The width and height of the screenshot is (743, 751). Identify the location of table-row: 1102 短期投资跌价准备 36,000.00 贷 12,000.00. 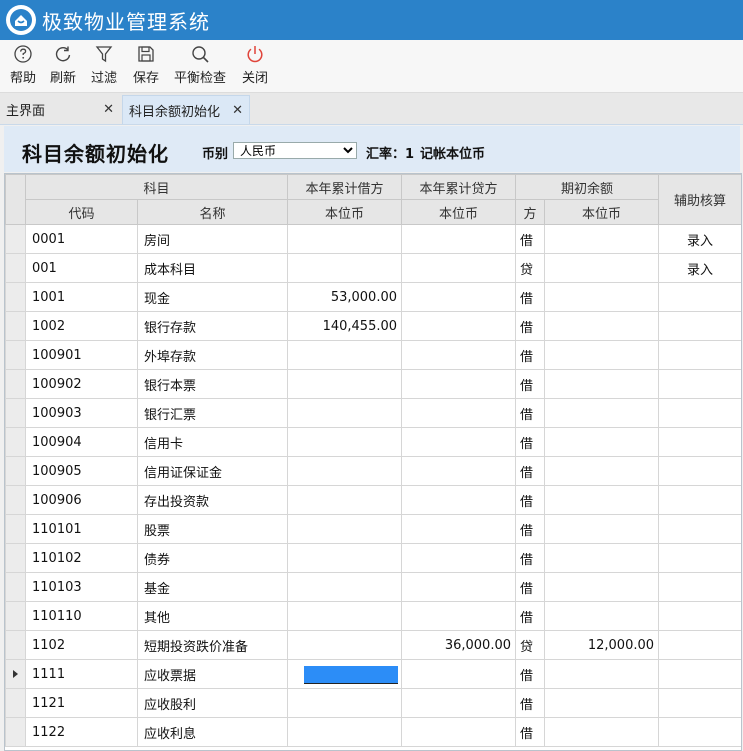
(373, 645).